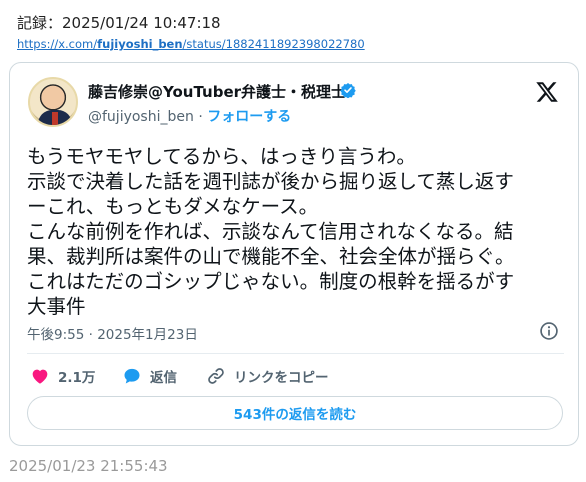 The image size is (586, 482). Describe the element at coordinates (173, 206) in the screenshot. I see `tweet-text-line: ーこれ、もっともダメなケース。` at that location.